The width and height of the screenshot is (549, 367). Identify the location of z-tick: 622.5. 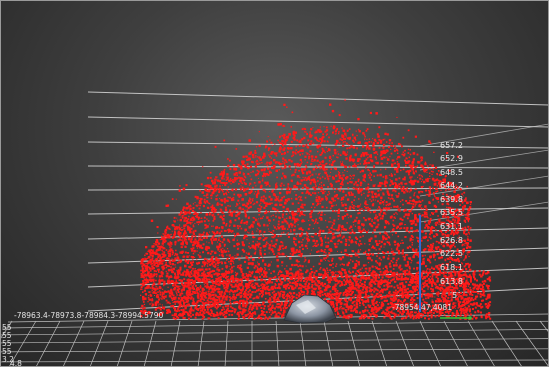
(451, 253).